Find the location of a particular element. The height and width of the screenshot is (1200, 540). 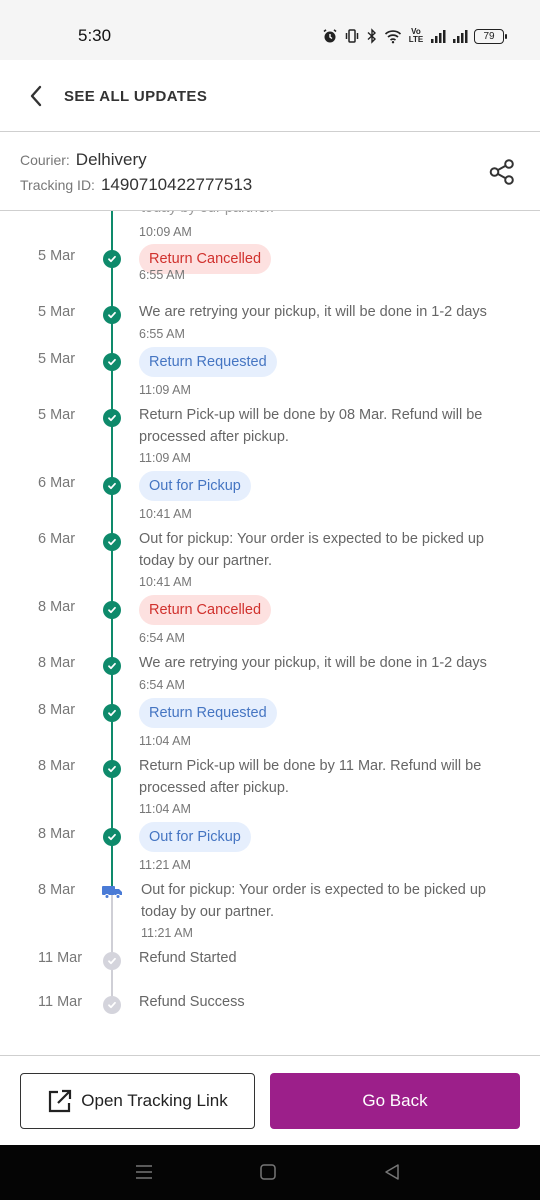

status-pill: Return Cancelled is located at coordinates (205, 610).